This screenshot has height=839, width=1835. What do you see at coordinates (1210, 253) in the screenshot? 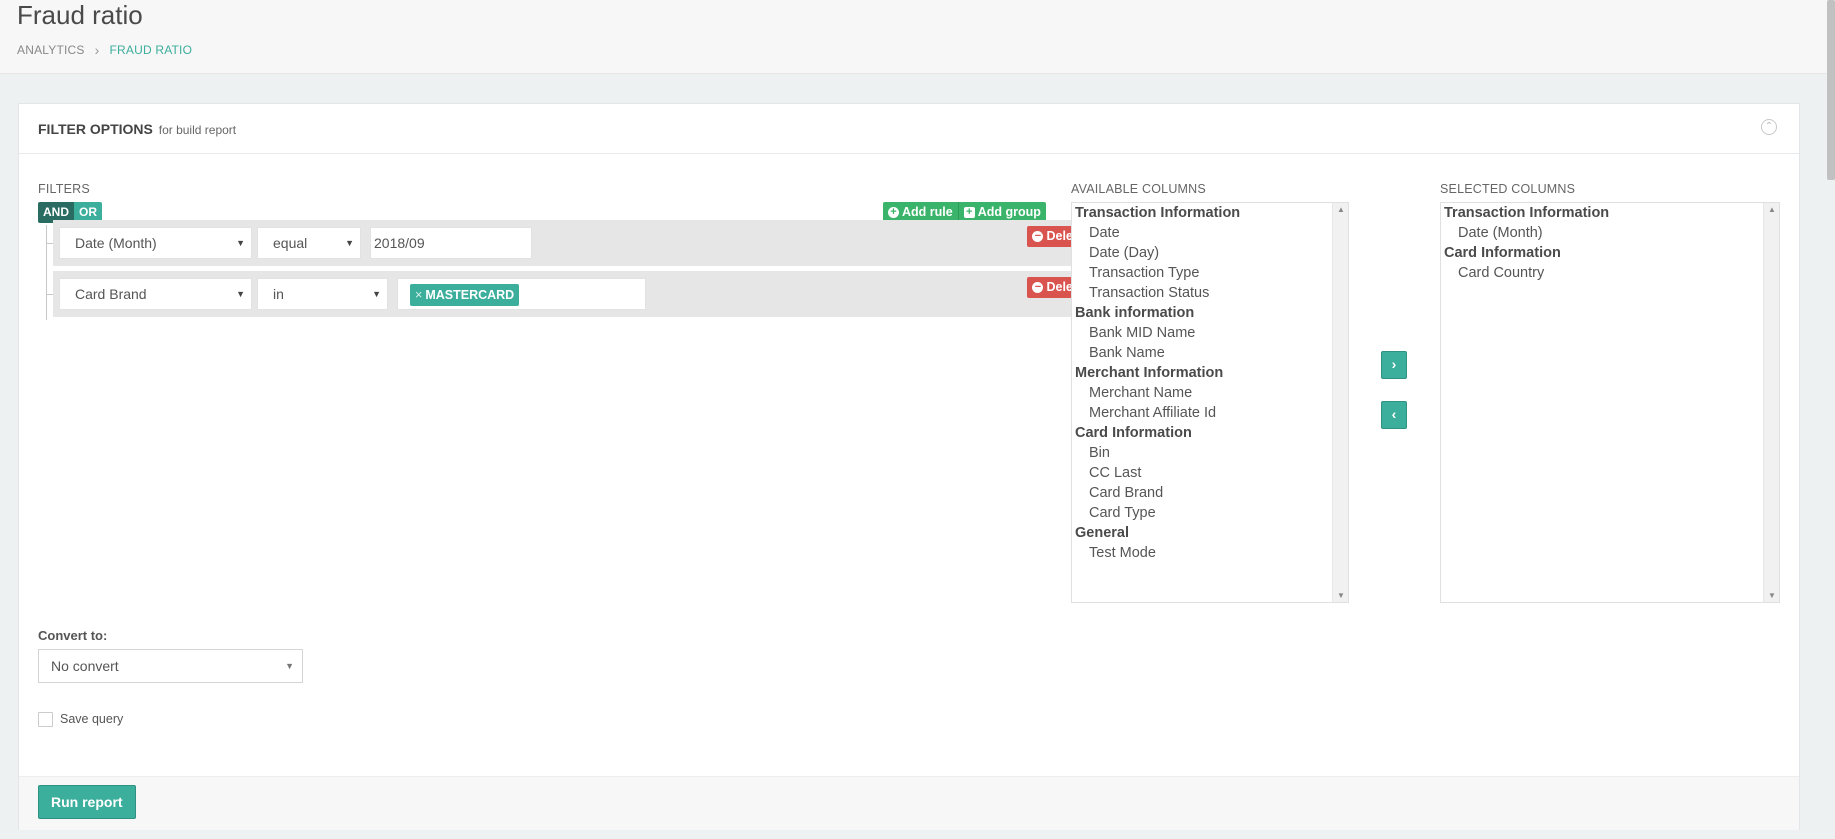
I see `available-option: Date (Day)` at bounding box center [1210, 253].